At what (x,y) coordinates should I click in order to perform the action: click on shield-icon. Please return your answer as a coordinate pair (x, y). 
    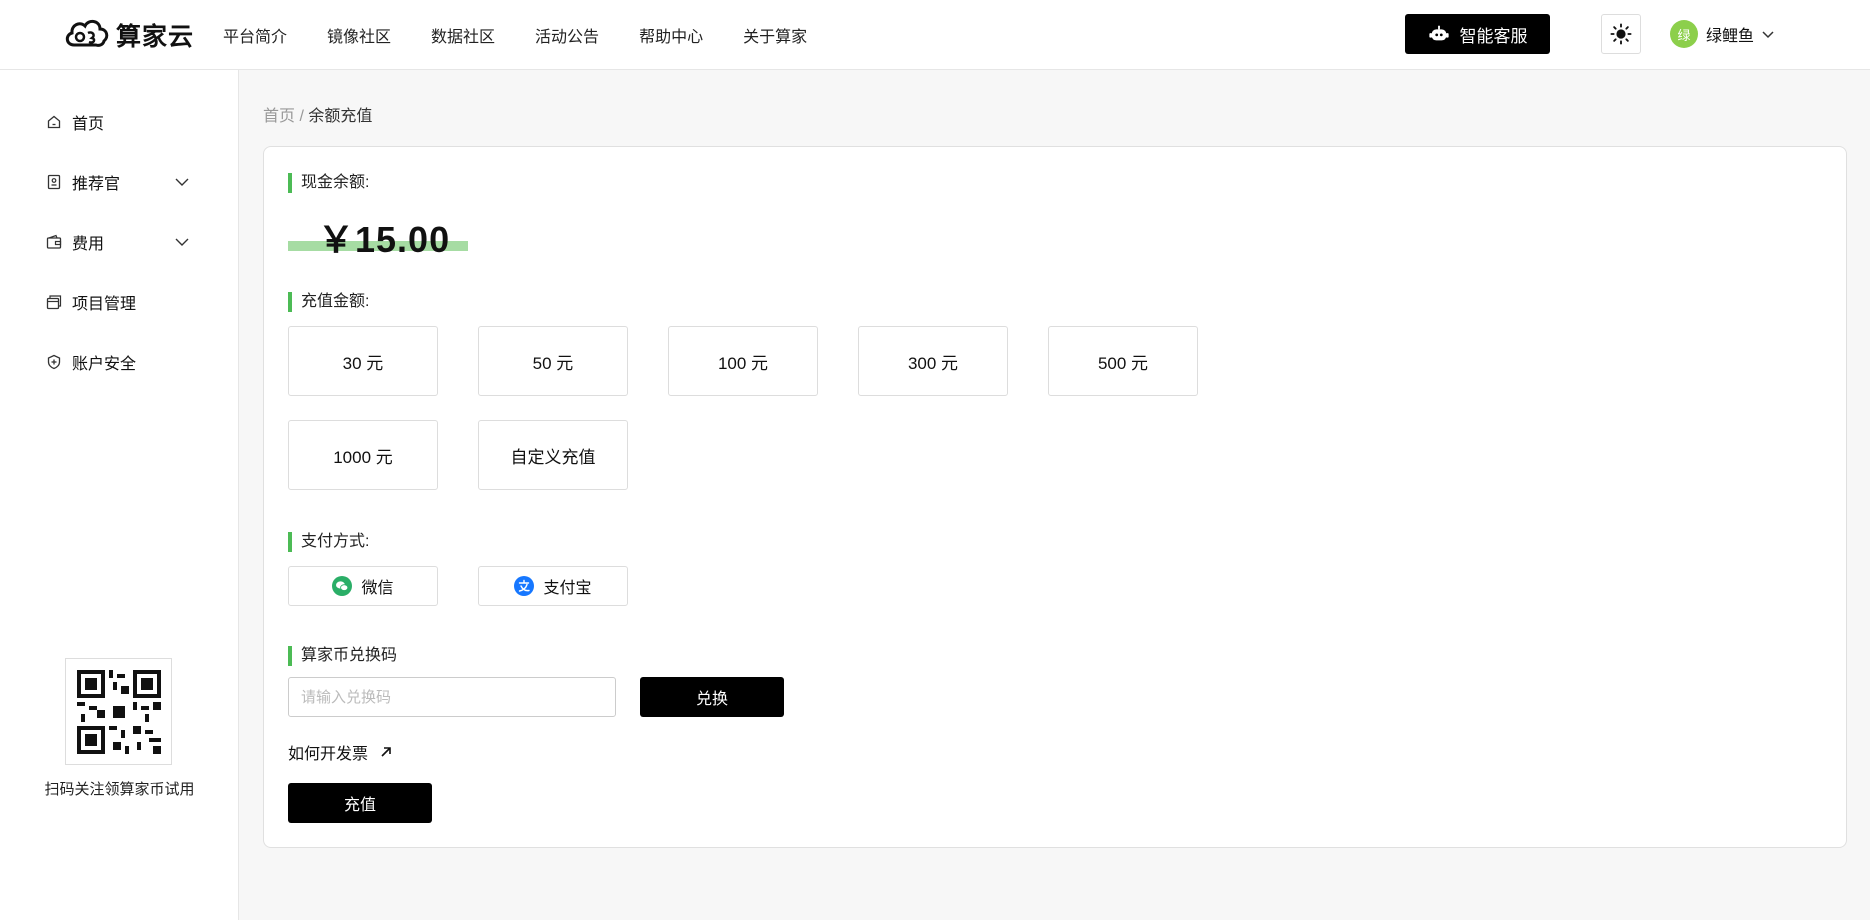
    Looking at the image, I should click on (54, 362).